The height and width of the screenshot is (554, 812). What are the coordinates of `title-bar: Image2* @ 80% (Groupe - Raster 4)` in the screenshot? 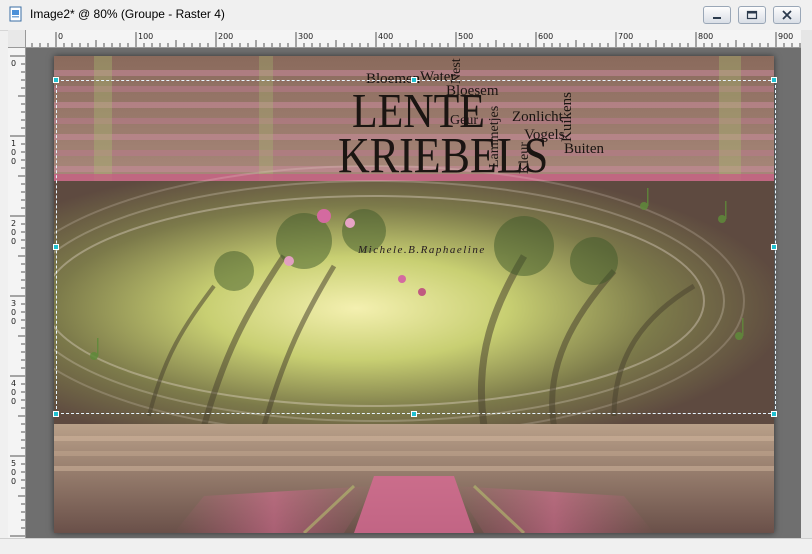 It's located at (406, 15).